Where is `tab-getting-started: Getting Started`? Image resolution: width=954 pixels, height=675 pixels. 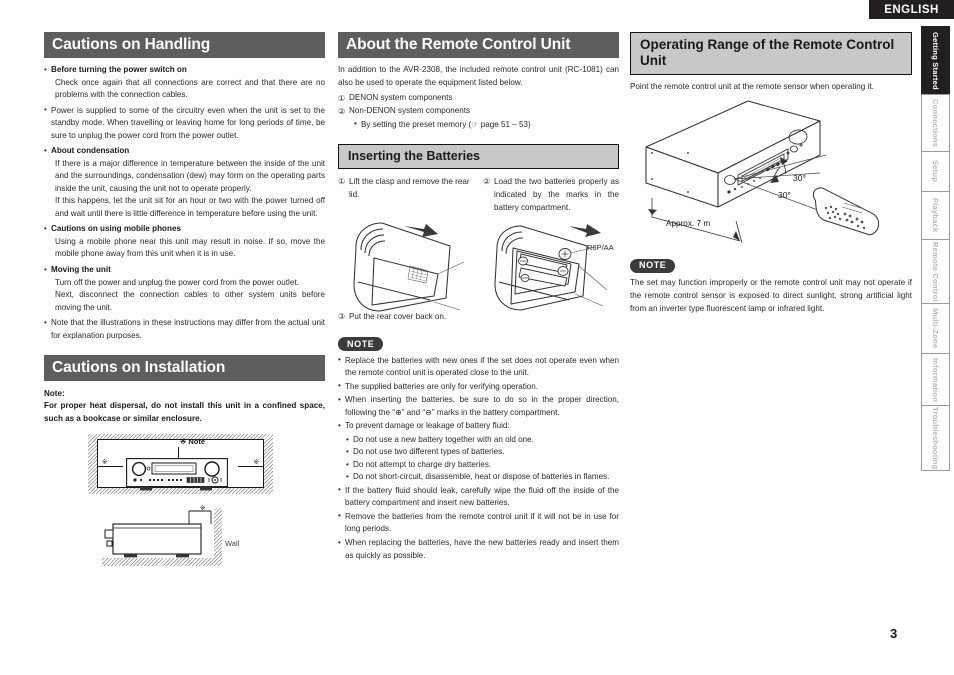
tab-getting-started: Getting Started is located at coordinates (935, 60).